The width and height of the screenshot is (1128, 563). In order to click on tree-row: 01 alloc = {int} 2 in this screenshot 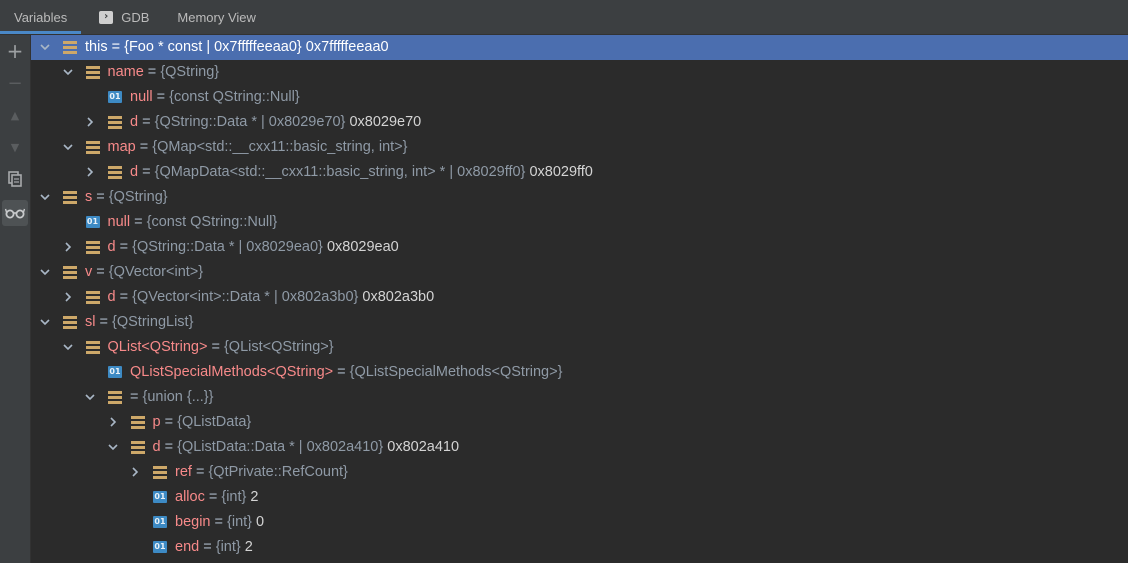, I will do `click(579, 497)`.